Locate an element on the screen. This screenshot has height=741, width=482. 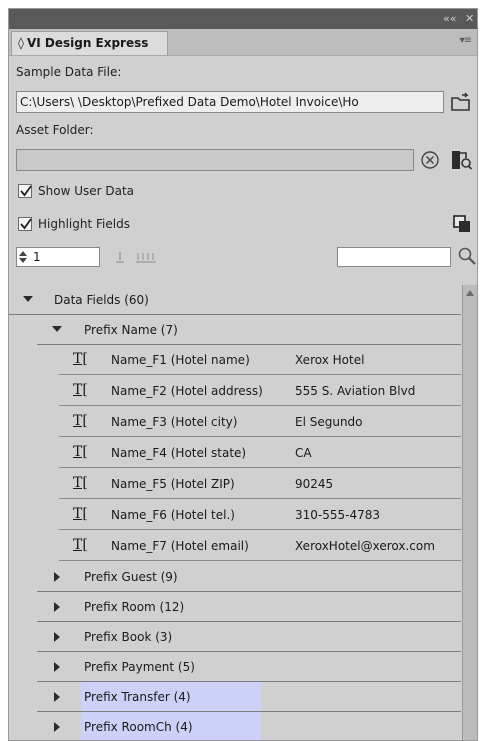
field-name: Name_F2 (Hotel address) is located at coordinates (187, 391).